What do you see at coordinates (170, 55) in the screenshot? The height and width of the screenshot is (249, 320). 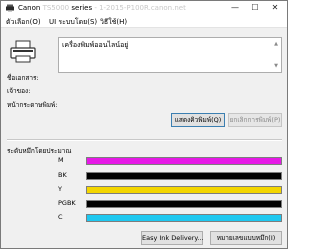 I see `status-message-box: เครื่องพิมพ์ออนไลน์อยู่ ▲ ▼` at bounding box center [170, 55].